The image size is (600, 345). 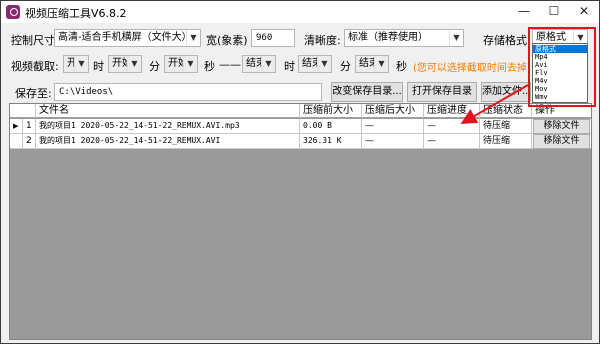 What do you see at coordinates (16, 141) in the screenshot?
I see `row-pointer-icon` at bounding box center [16, 141].